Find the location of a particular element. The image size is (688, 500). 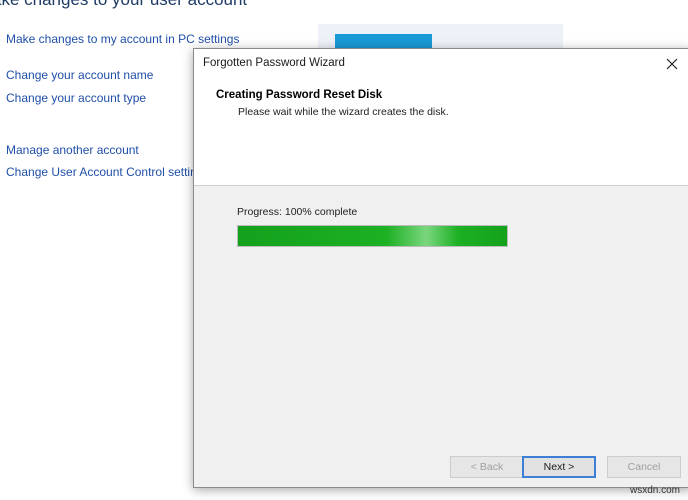

progress-label: Progress: 100% complete is located at coordinates (297, 212).